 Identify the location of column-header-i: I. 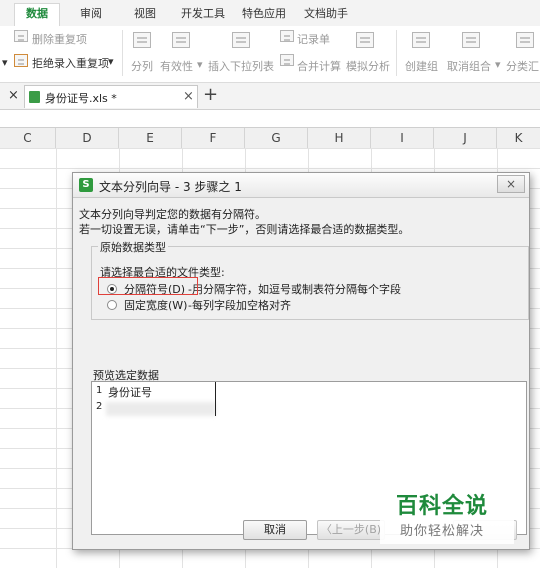
(402, 138).